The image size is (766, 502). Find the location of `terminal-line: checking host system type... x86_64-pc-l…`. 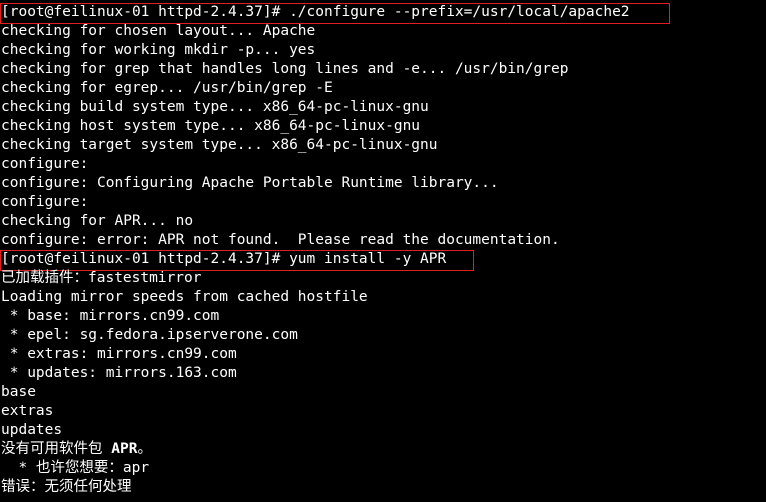

terminal-line: checking host system type... x86_64-pc-l… is located at coordinates (211, 126).